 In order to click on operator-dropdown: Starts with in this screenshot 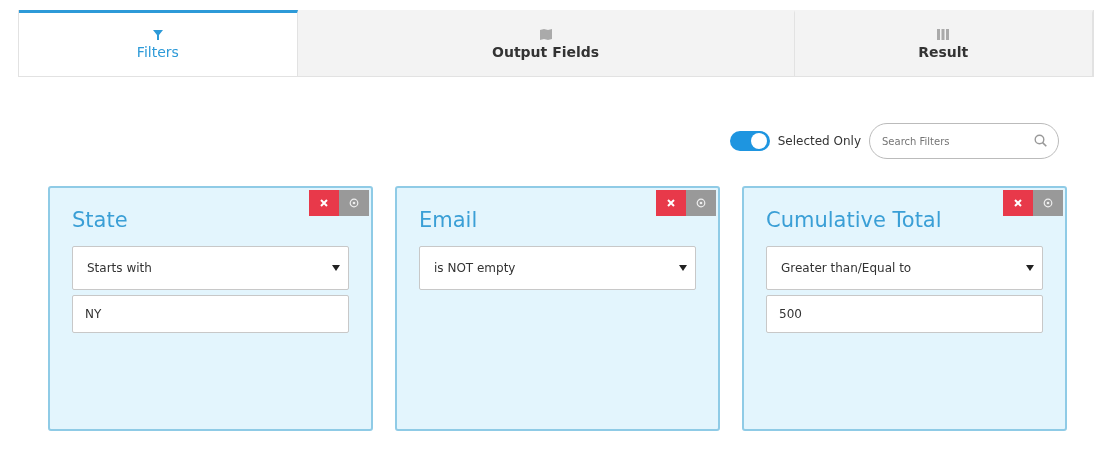, I will do `click(210, 268)`.